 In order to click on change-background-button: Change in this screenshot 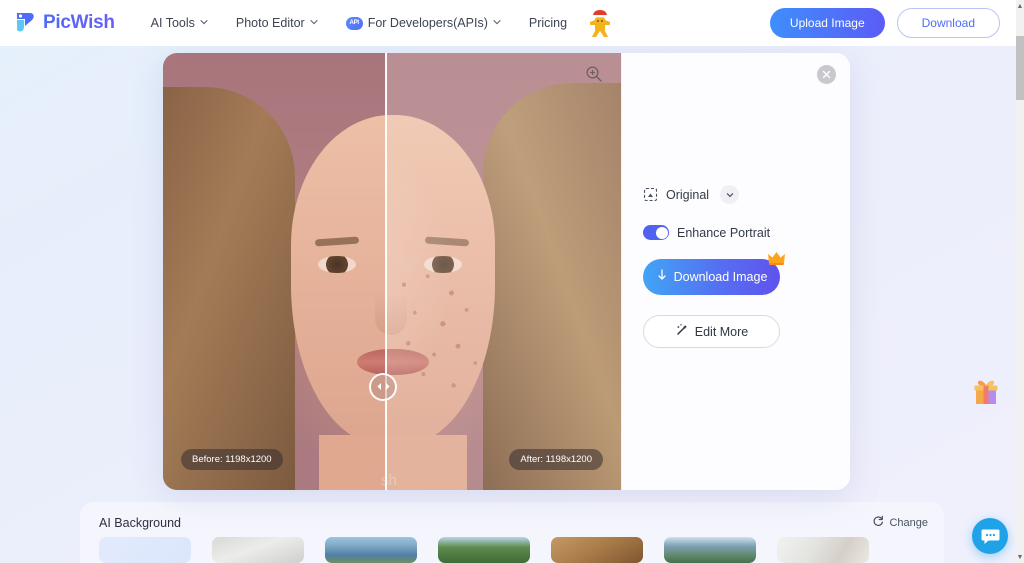, I will do `click(900, 522)`.